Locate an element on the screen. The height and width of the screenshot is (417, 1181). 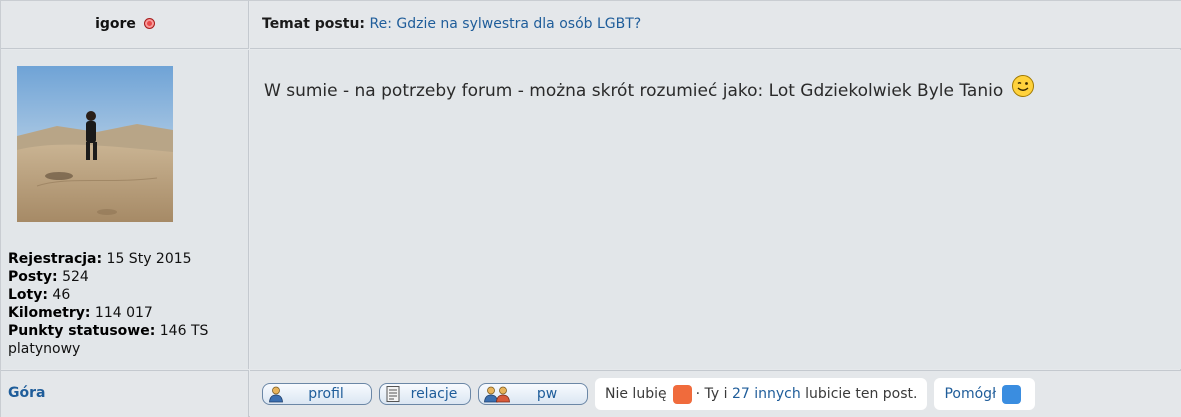
like-suffix: lubicie ten post. is located at coordinates (861, 394).